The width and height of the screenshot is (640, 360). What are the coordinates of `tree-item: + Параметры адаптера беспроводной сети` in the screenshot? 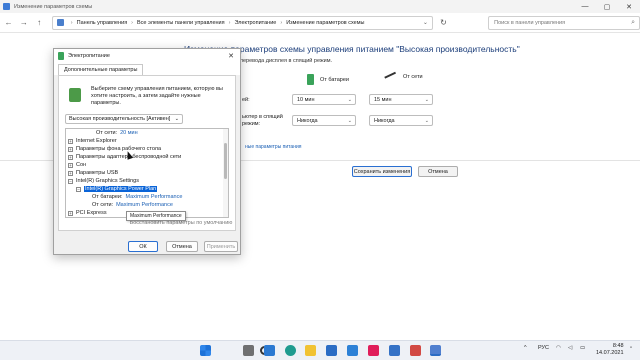 It's located at (124, 157).